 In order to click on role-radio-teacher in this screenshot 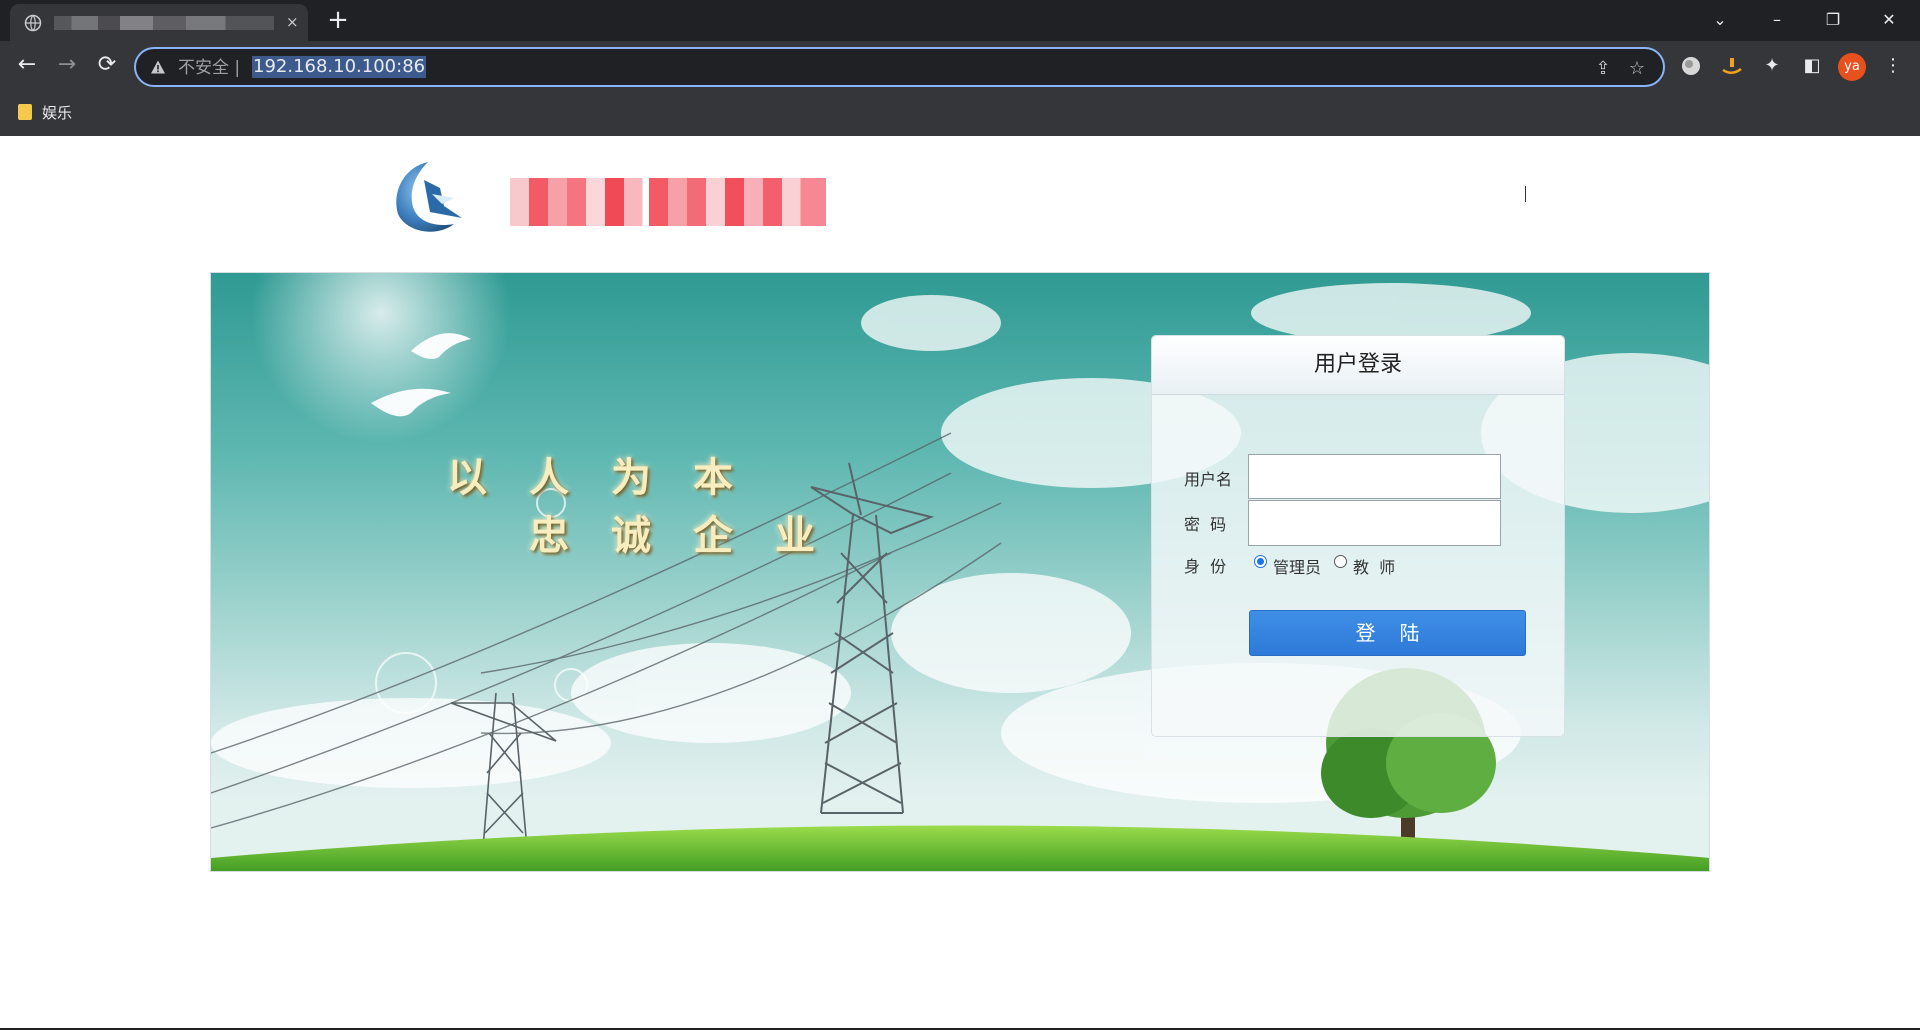, I will do `click(1340, 561)`.